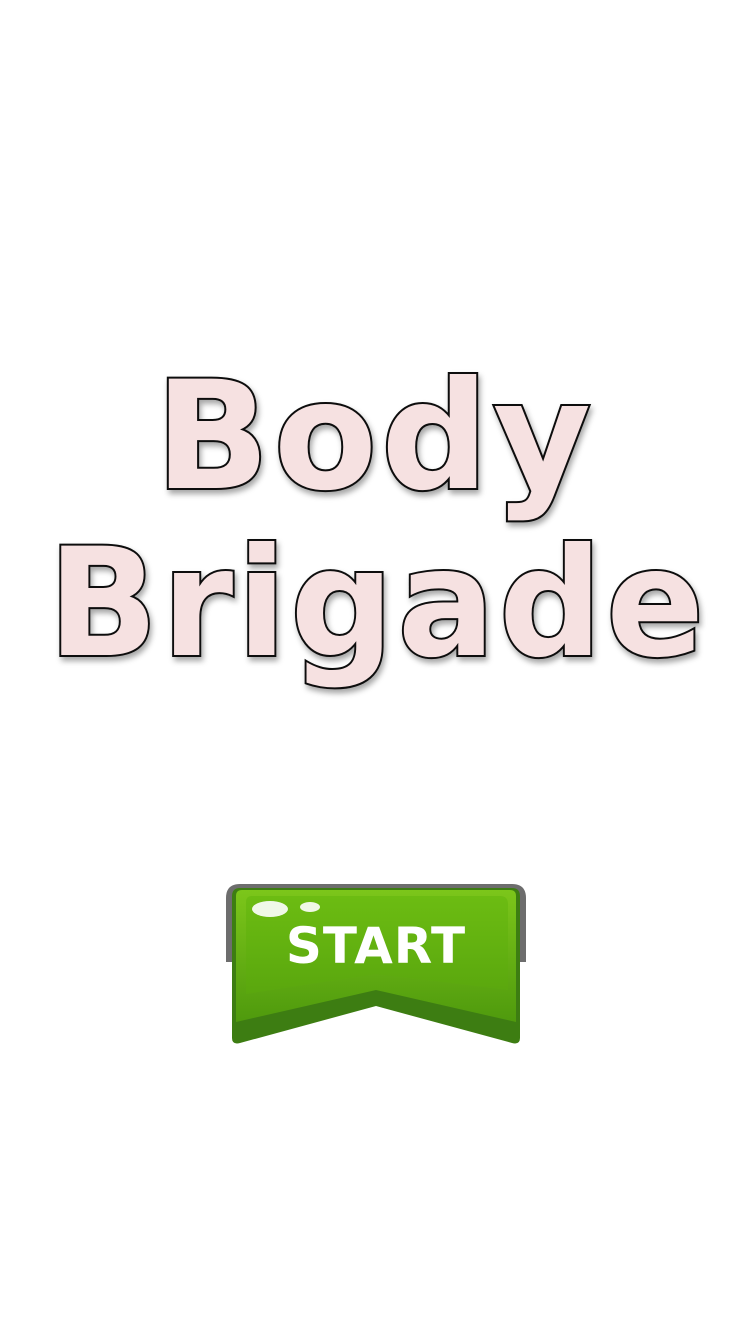  I want to click on title-line-2: Brigade, so click(378, 604).